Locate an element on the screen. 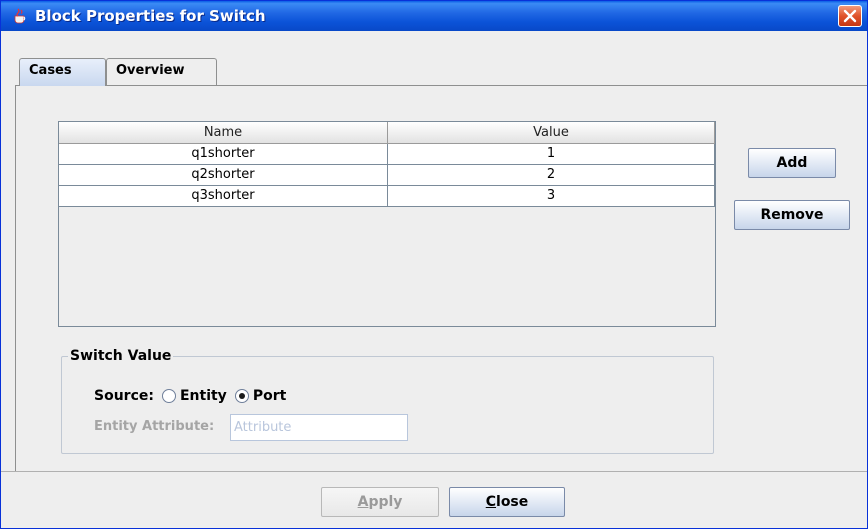 This screenshot has height=529, width=868. cell-value: 2 is located at coordinates (551, 175).